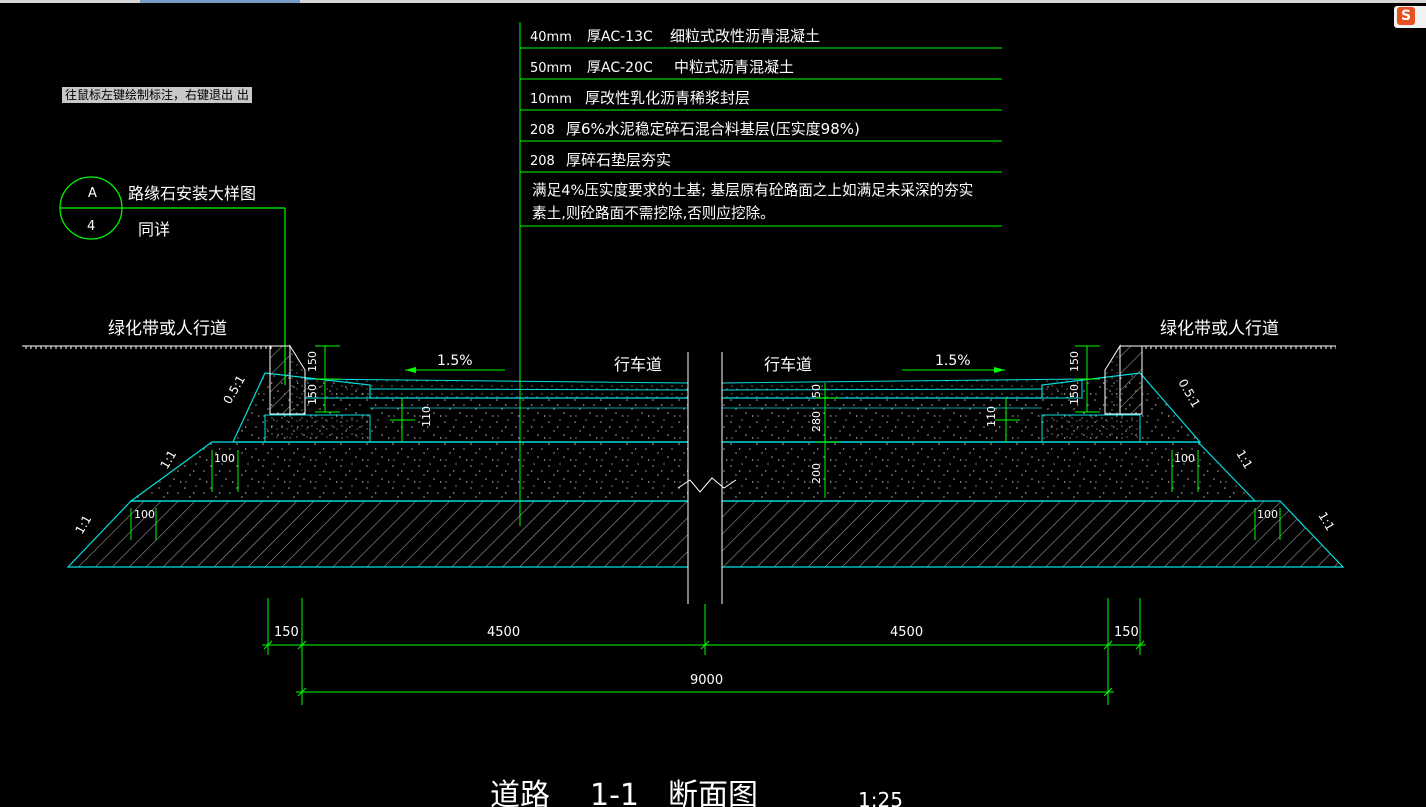 This screenshot has height=807, width=1426. What do you see at coordinates (520, 792) in the screenshot?
I see `title-name: 道路` at bounding box center [520, 792].